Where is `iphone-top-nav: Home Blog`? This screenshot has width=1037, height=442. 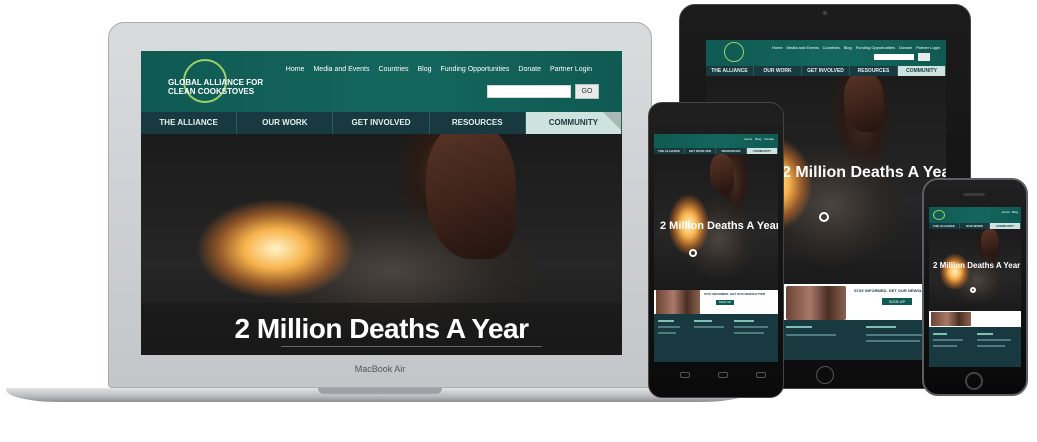 iphone-top-nav: Home Blog is located at coordinates (1010, 212).